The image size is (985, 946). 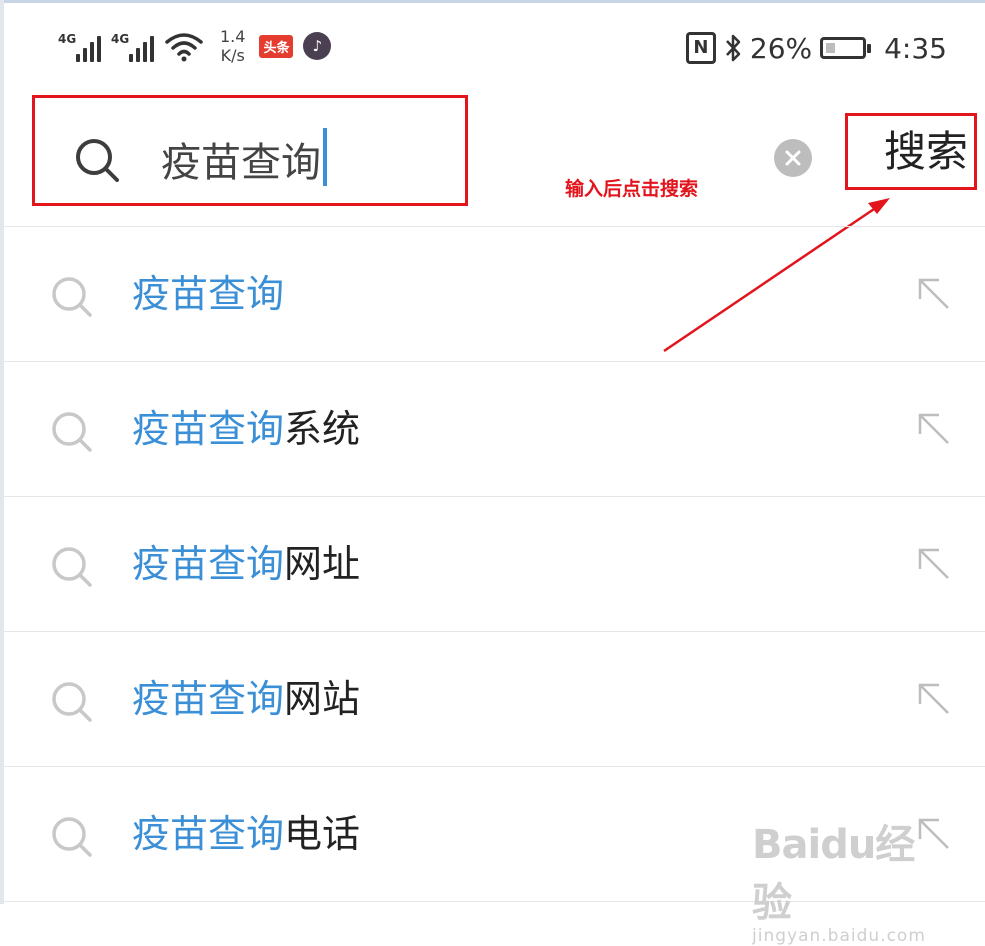 I want to click on clock: 4:35, so click(x=915, y=48).